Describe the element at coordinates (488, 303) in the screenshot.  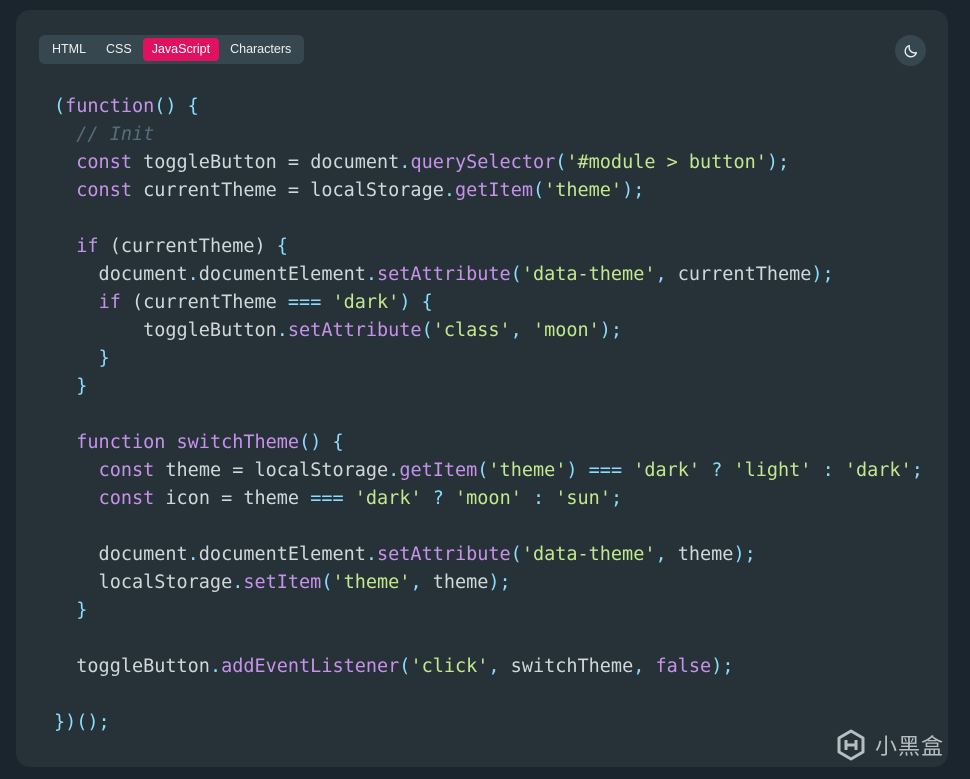
I see `code-line: if (currentTheme === 'dark') {` at that location.